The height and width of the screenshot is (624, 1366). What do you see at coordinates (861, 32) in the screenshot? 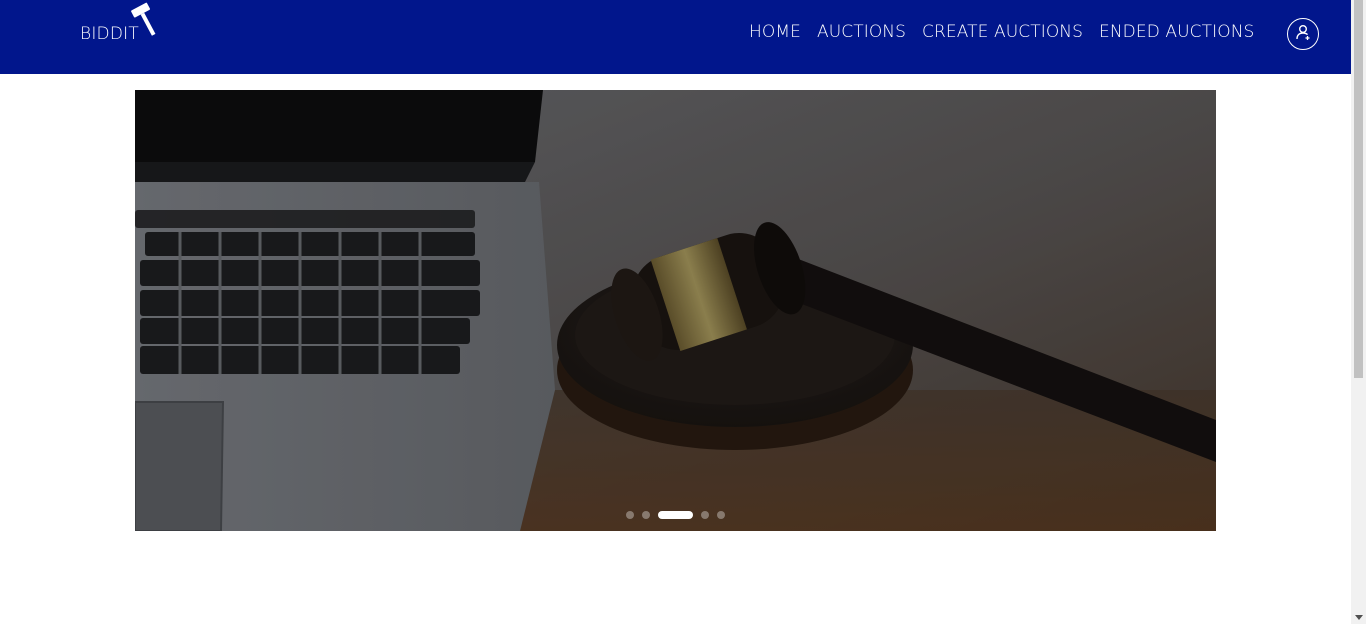
I see `nav-auctions-link: AUCTIONS` at bounding box center [861, 32].